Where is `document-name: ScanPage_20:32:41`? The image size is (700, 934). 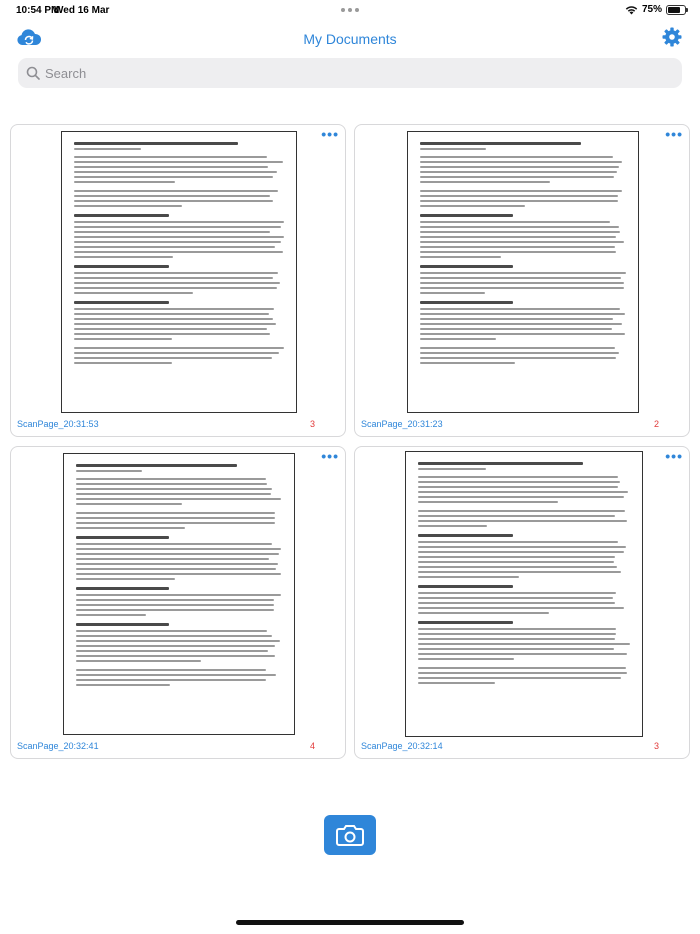
document-name: ScanPage_20:32:41 is located at coordinates (58, 746).